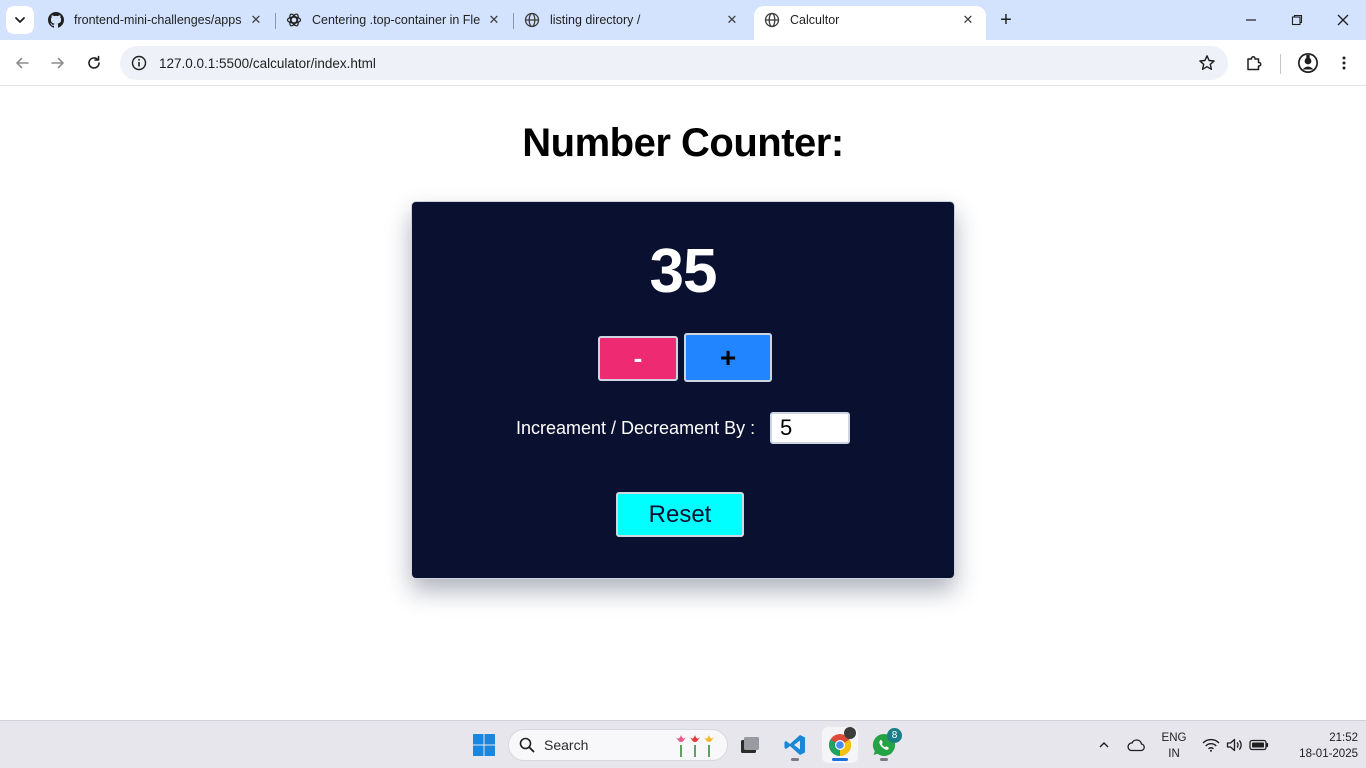 The height and width of the screenshot is (768, 1366). Describe the element at coordinates (1174, 754) in the screenshot. I see `region-code: IN` at that location.